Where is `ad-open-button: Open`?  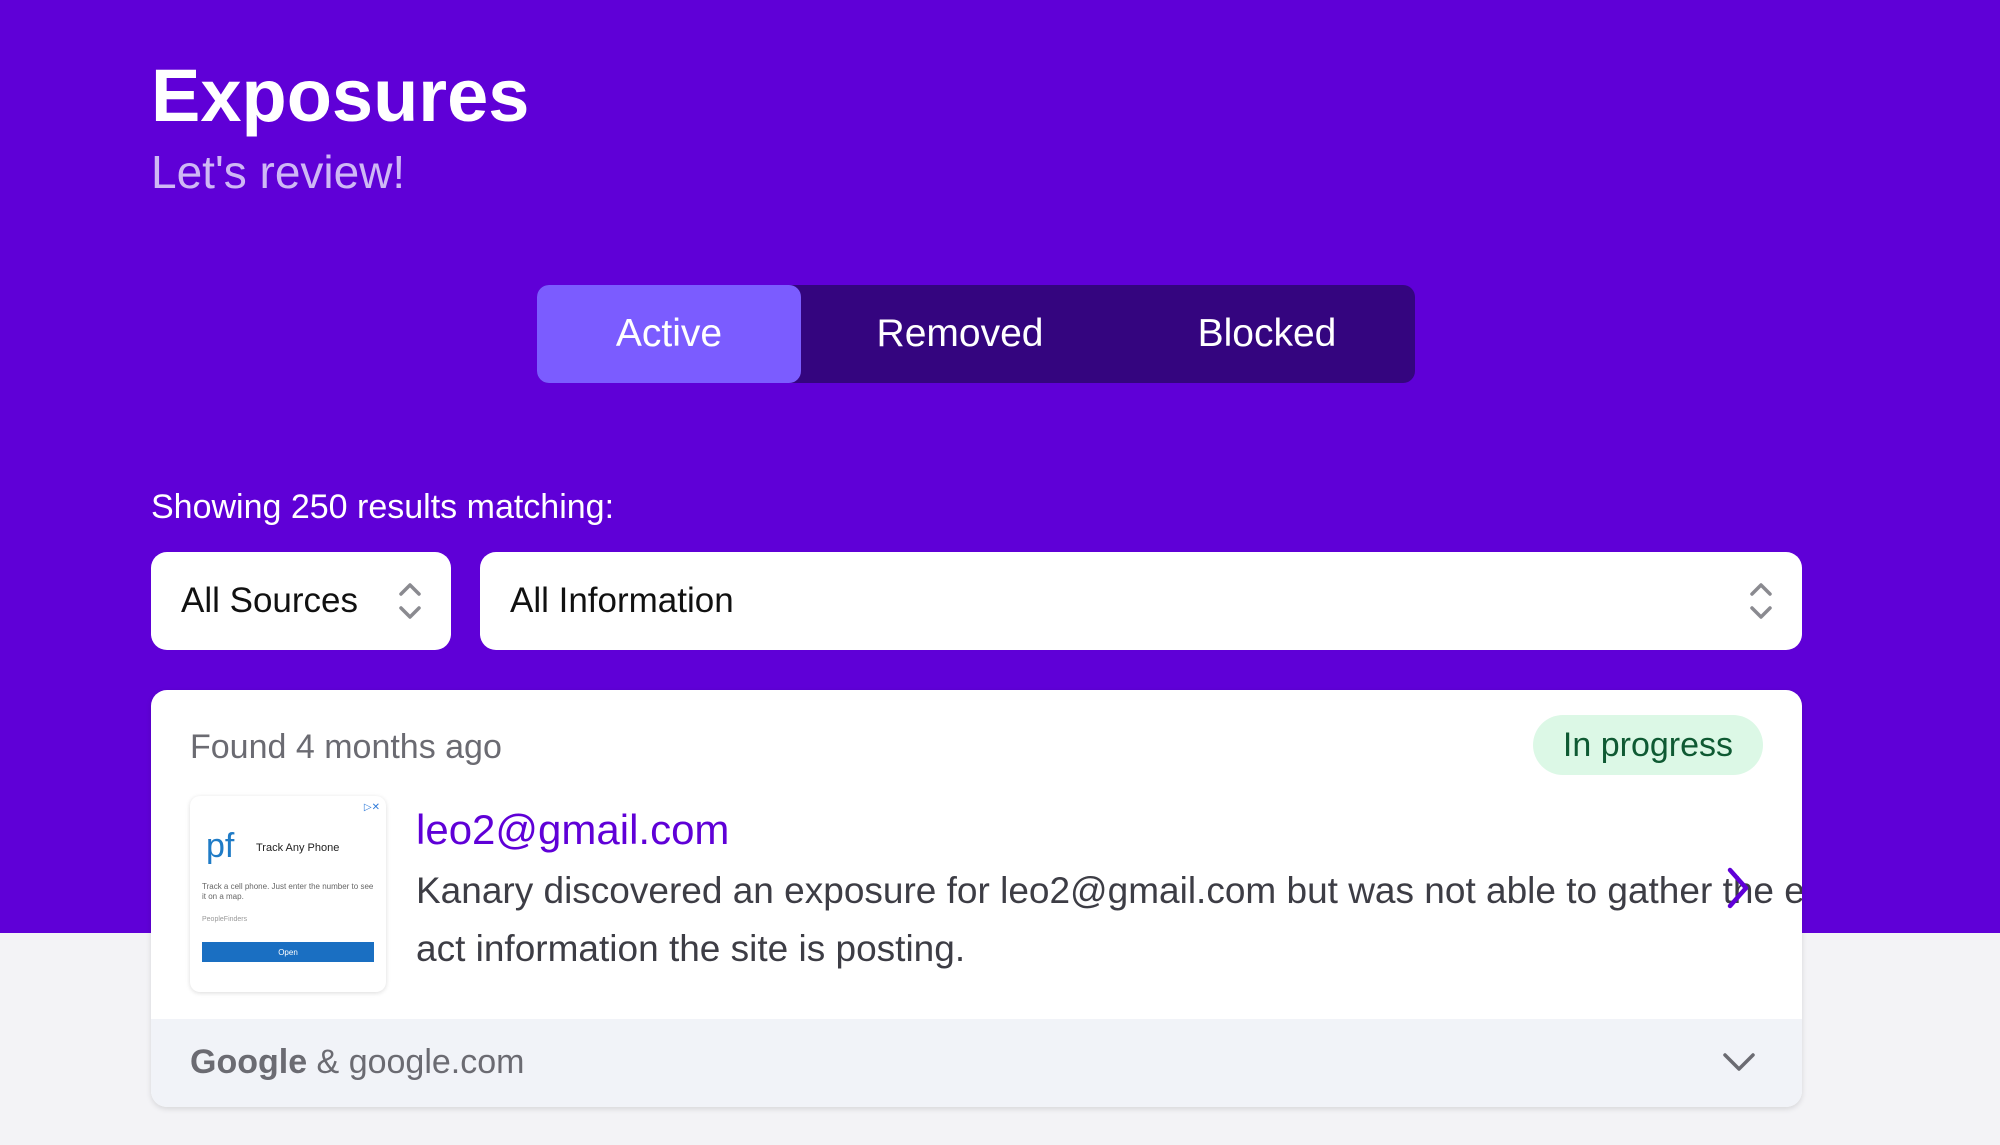
ad-open-button: Open is located at coordinates (288, 952).